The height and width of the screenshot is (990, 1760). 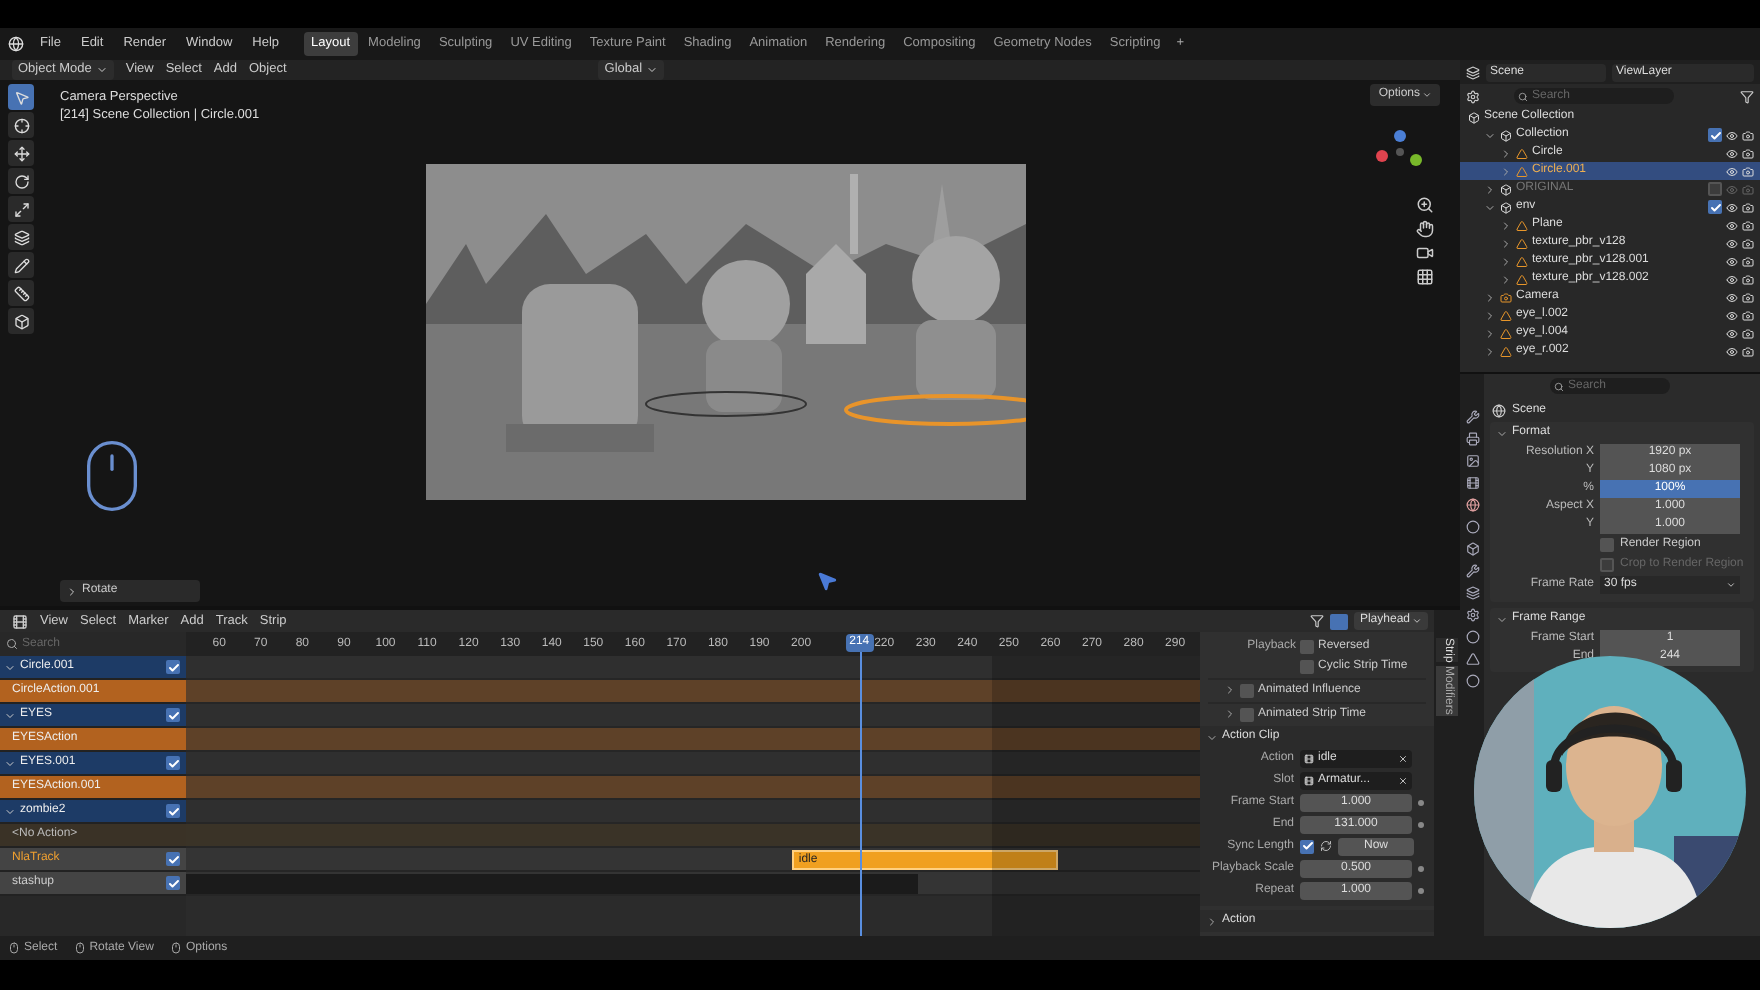 I want to click on scale-icon, so click(x=21, y=209).